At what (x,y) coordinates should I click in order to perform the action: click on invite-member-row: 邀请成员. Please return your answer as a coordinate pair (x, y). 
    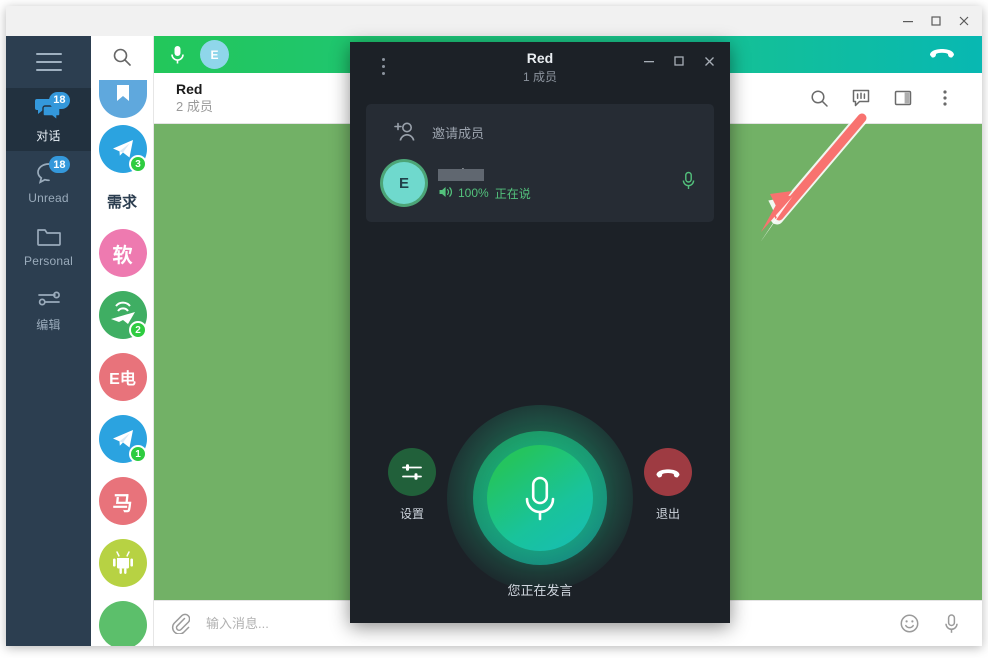
    Looking at the image, I should click on (540, 132).